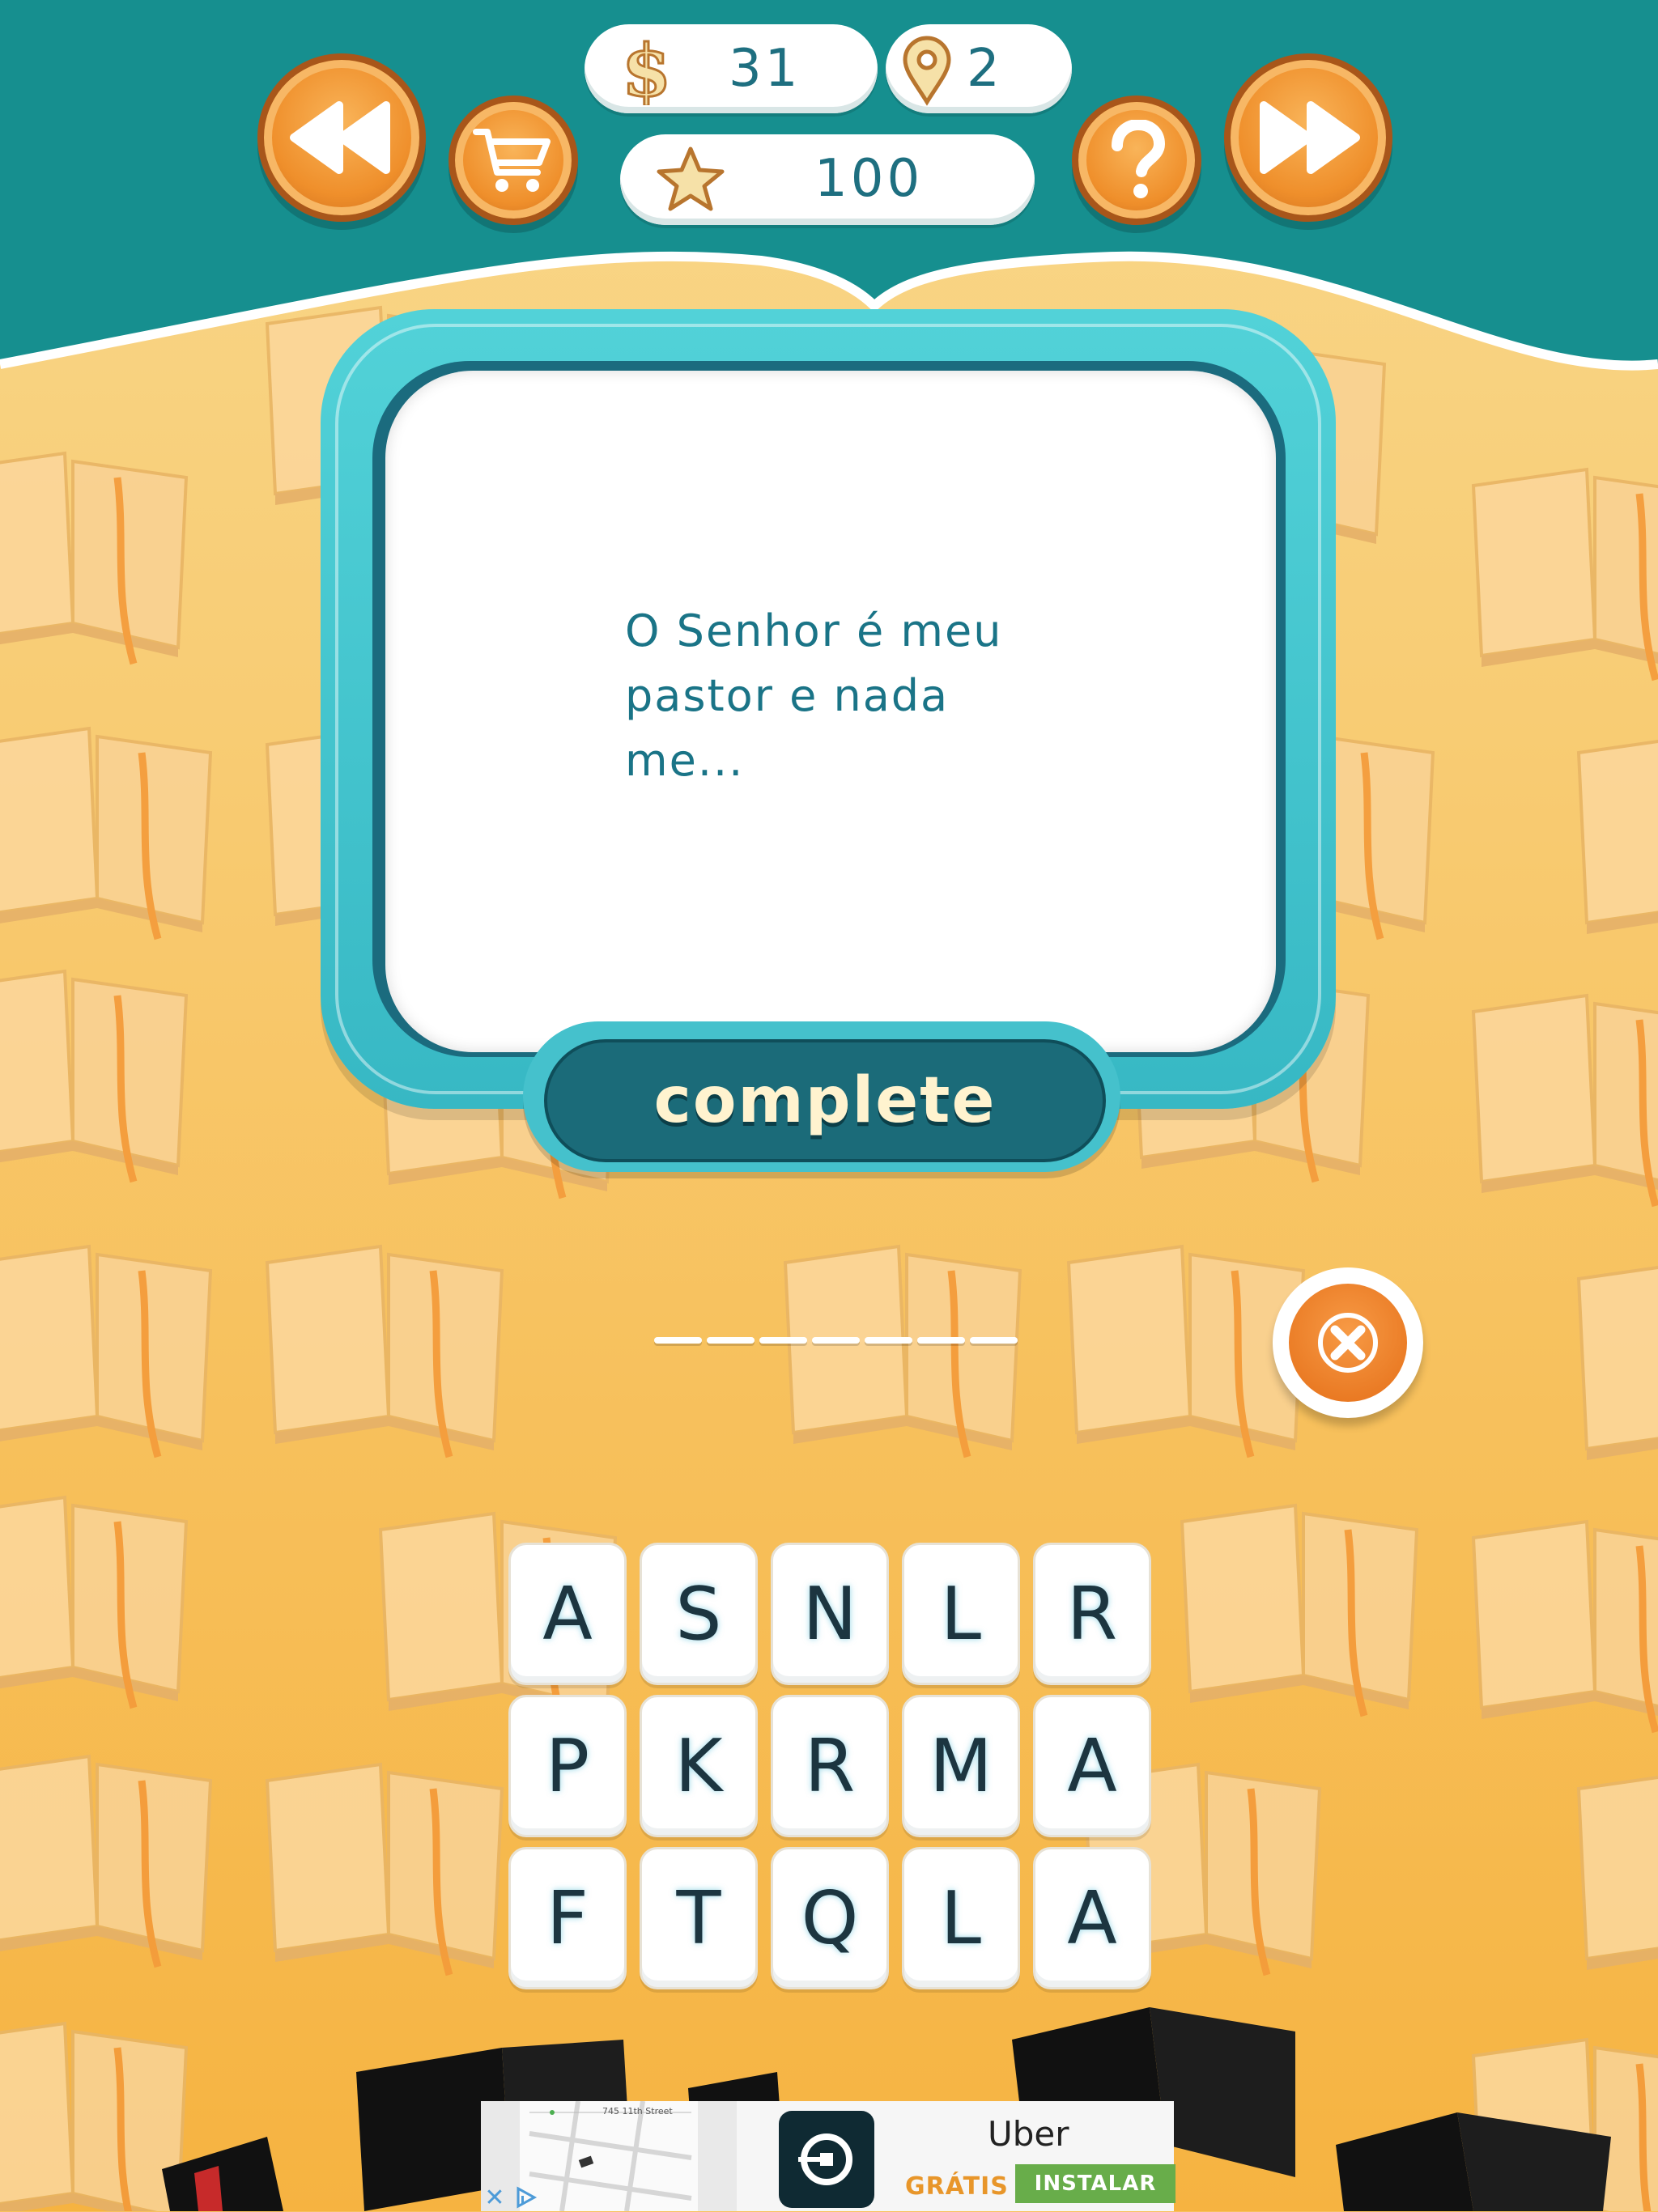 The image size is (1658, 2212). I want to click on ad-install-button: INSTALAR, so click(1095, 2183).